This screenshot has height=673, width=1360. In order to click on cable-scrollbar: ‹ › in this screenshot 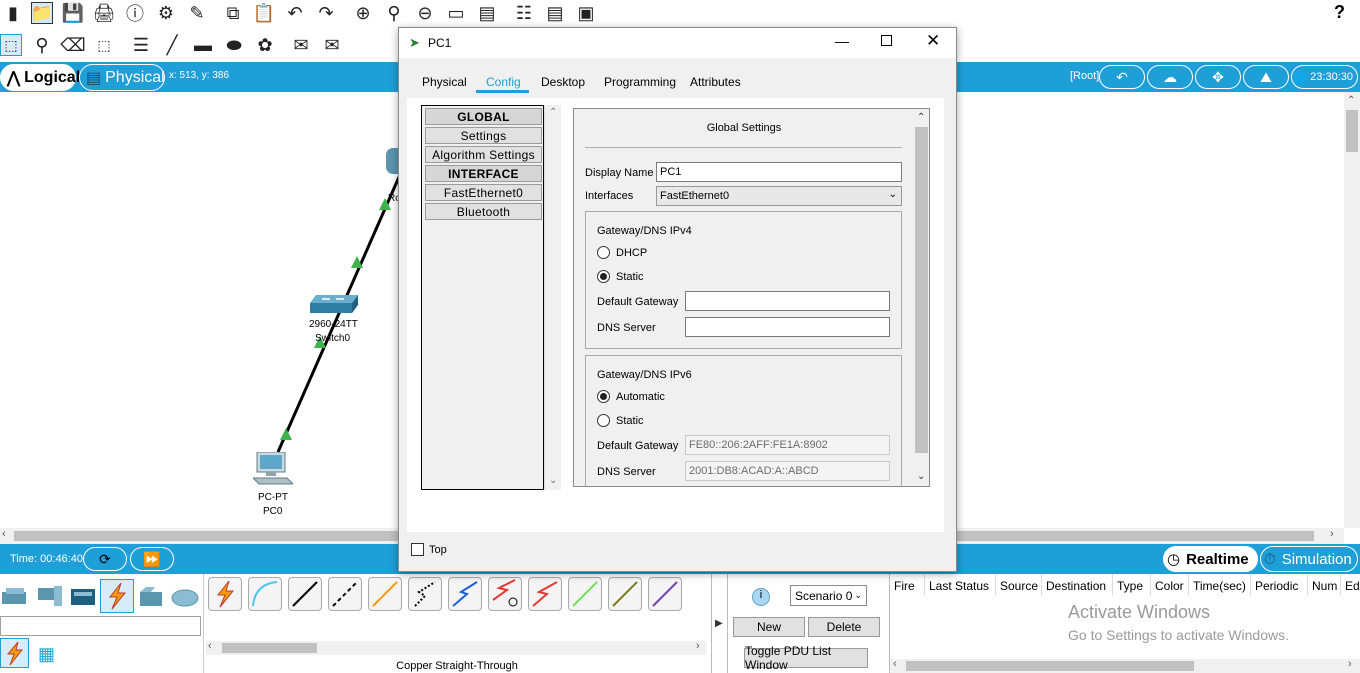, I will do `click(456, 647)`.